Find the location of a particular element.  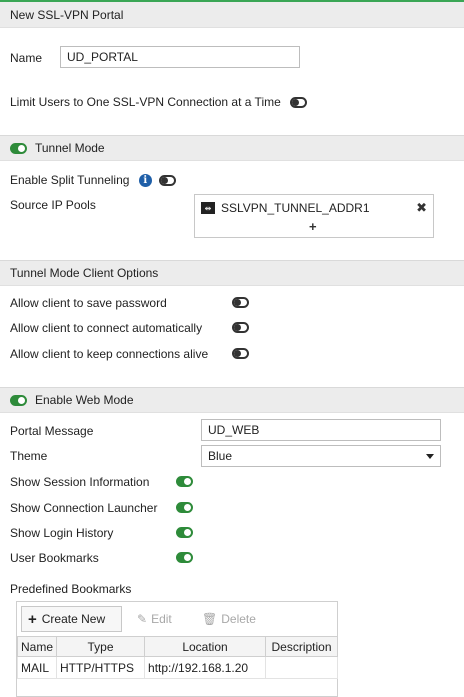

pool-entry-label: SSLVPN_TUNNEL_ADDR1 is located at coordinates (295, 208).